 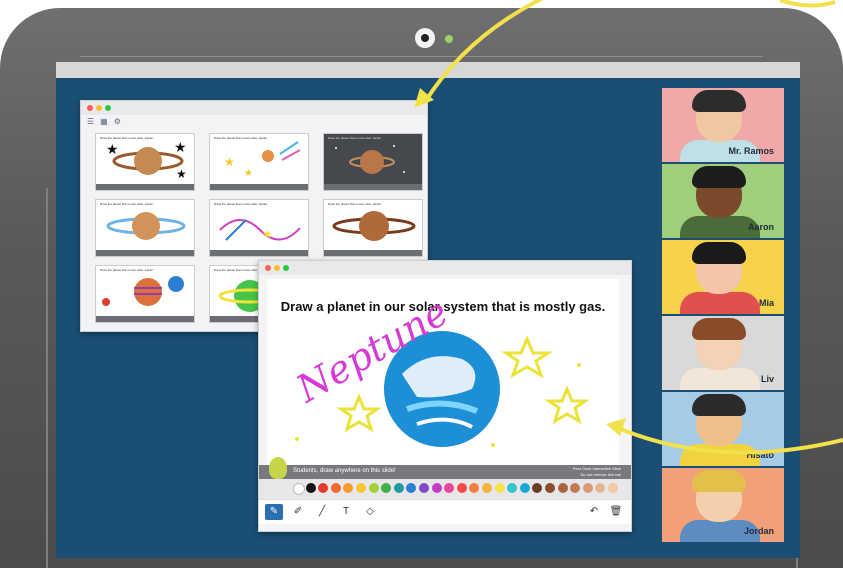 I want to click on settings-icon: ⚙, so click(x=117, y=121).